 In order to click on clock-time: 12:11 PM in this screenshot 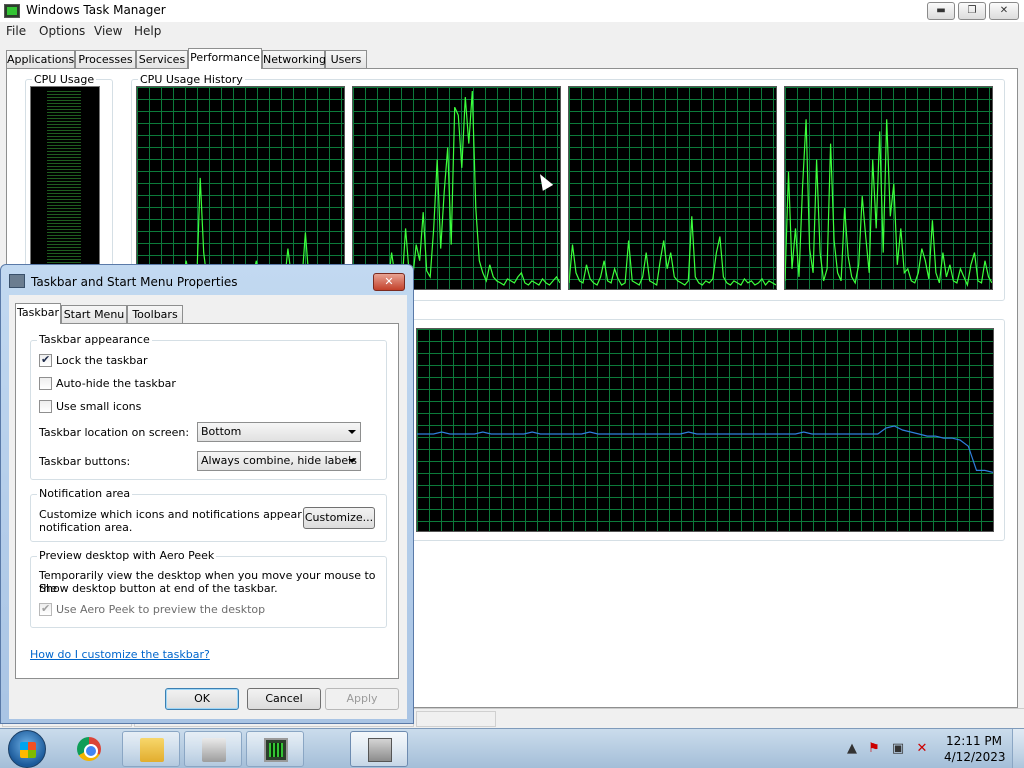, I will do `click(974, 741)`.